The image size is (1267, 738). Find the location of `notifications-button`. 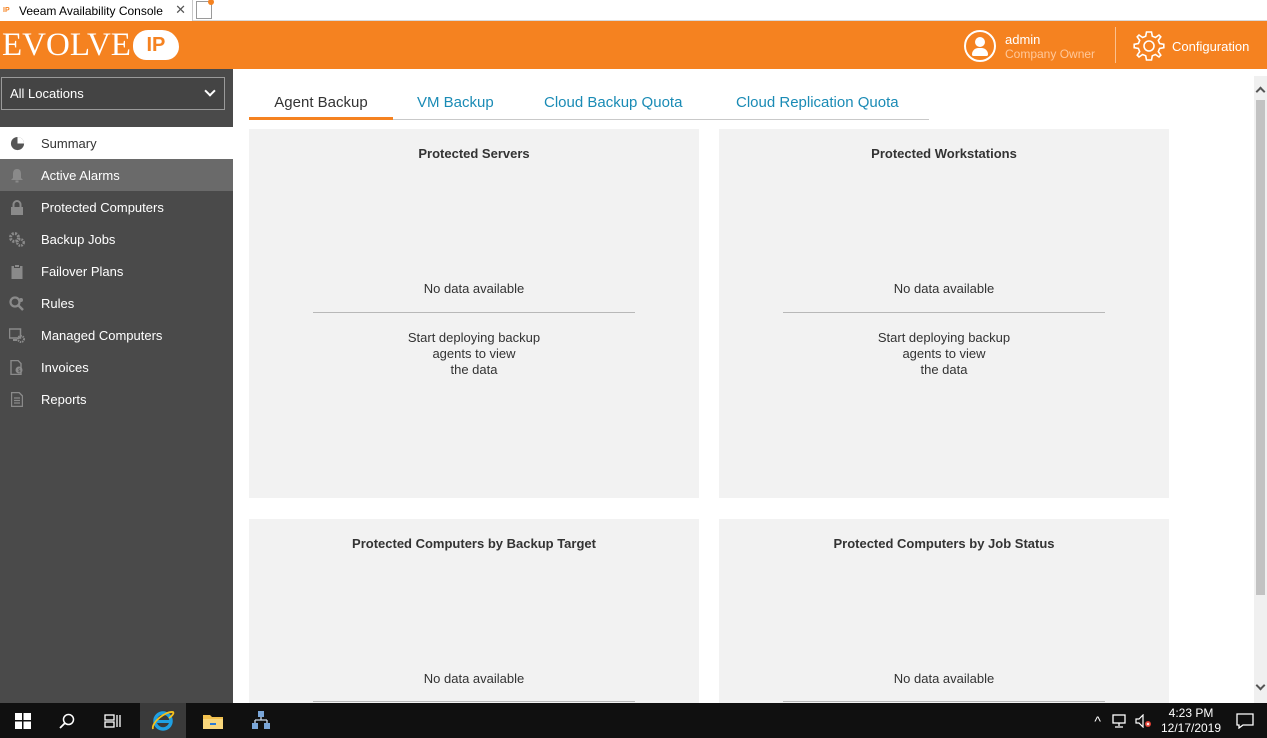

notifications-button is located at coordinates (1245, 720).